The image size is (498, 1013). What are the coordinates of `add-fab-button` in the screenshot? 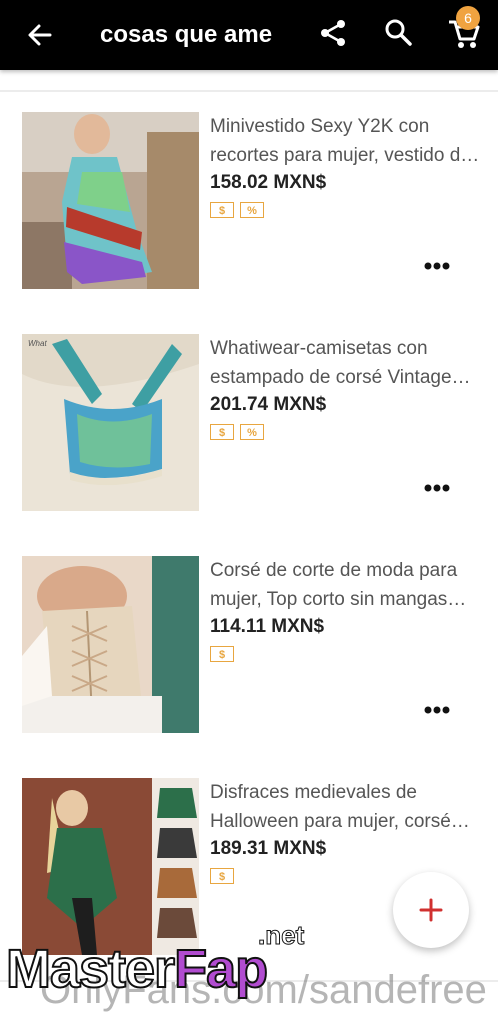 It's located at (431, 910).